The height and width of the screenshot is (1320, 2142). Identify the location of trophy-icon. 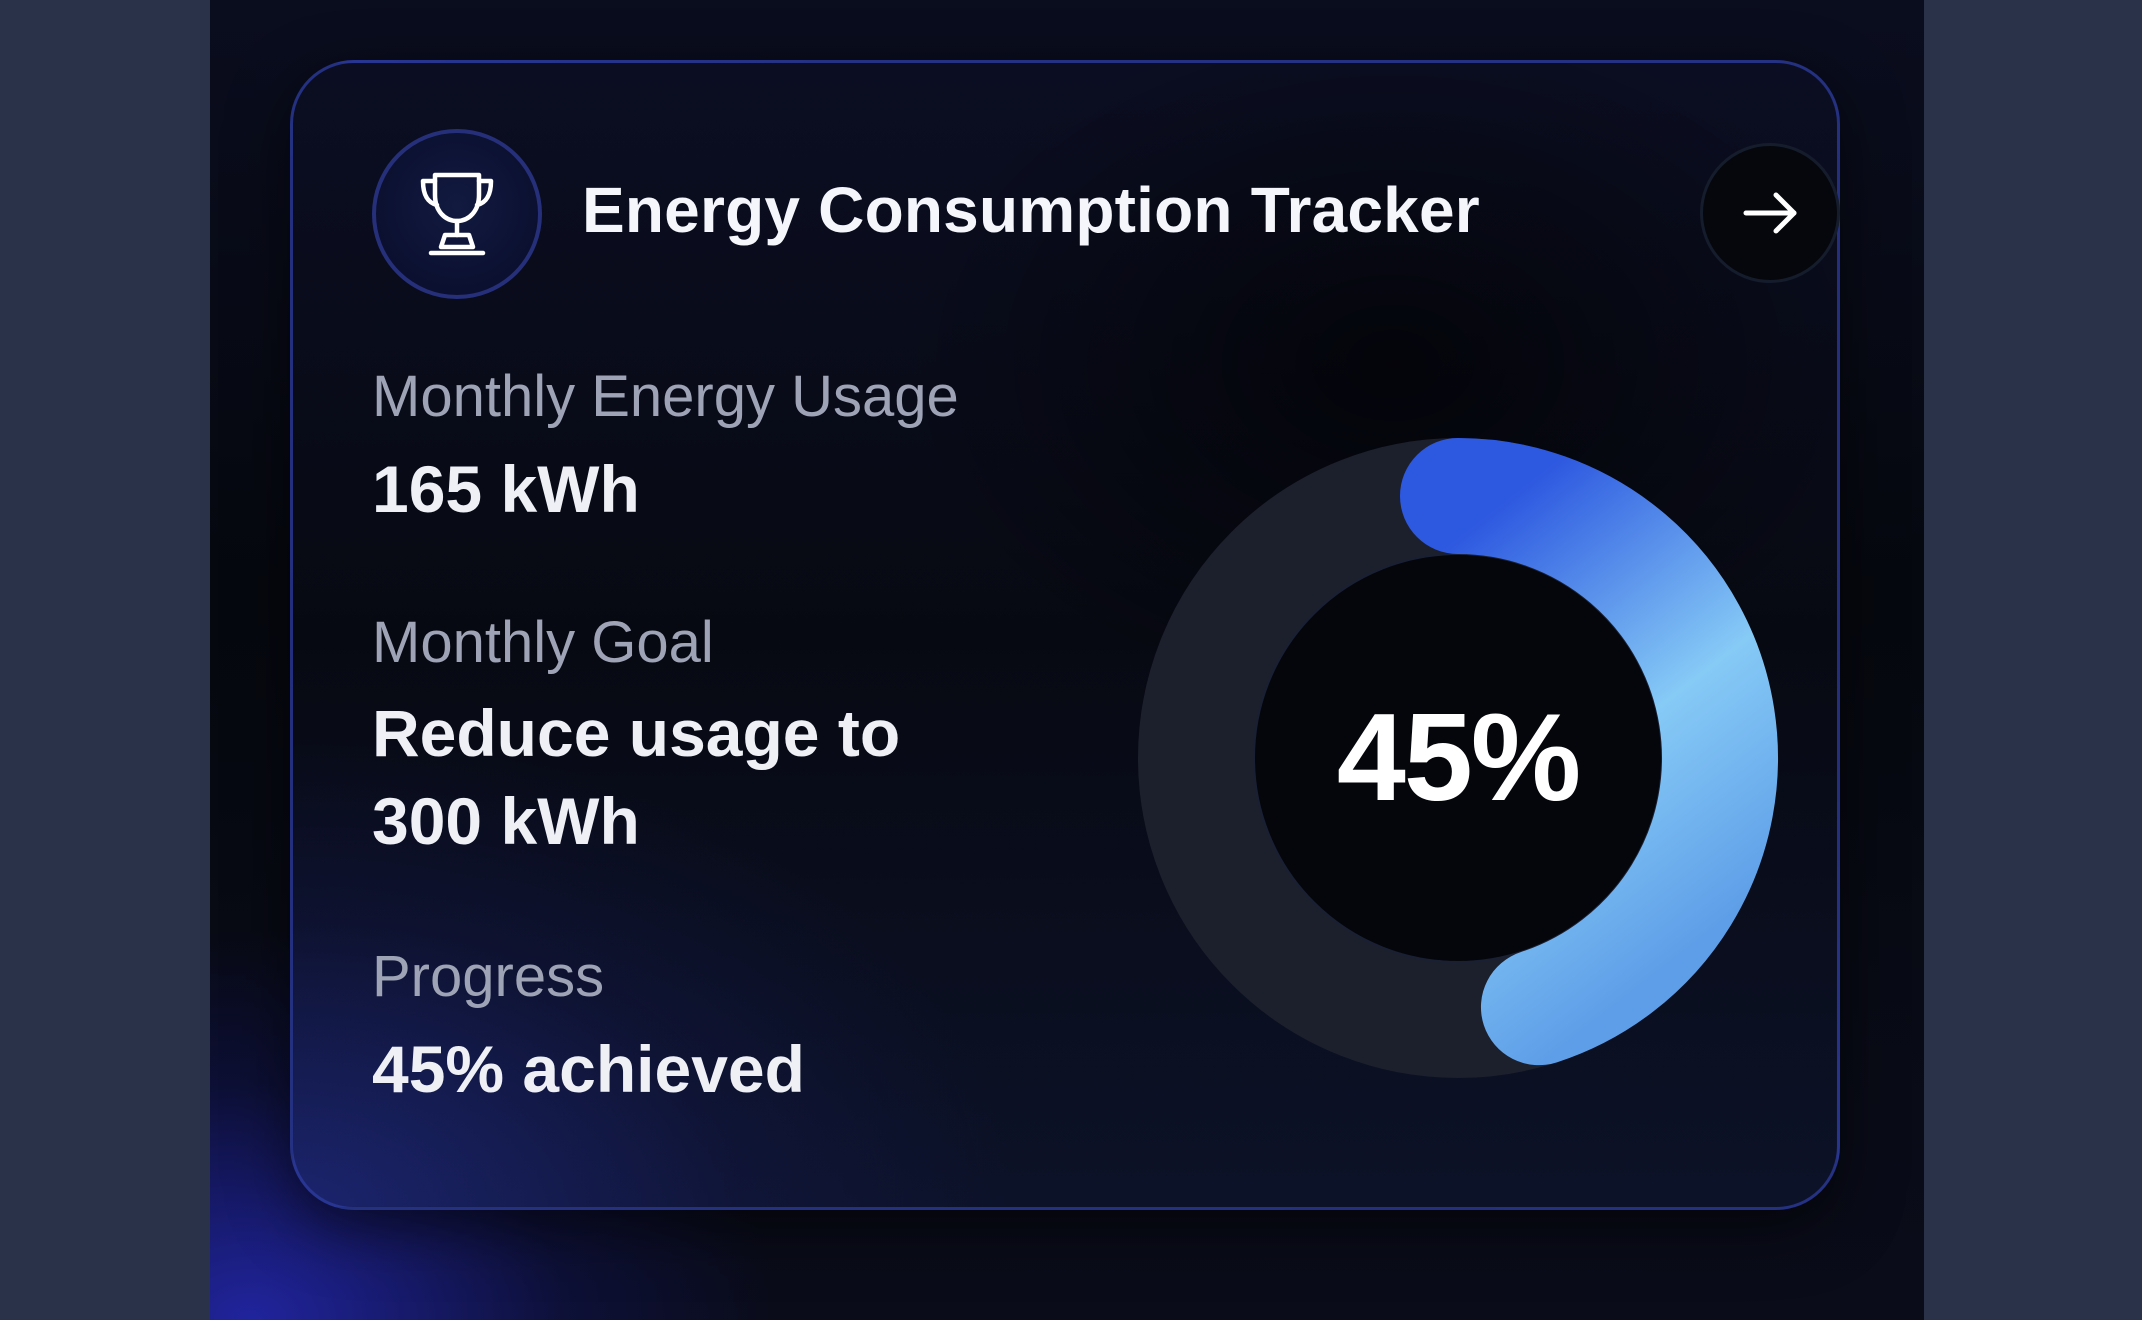
(457, 214).